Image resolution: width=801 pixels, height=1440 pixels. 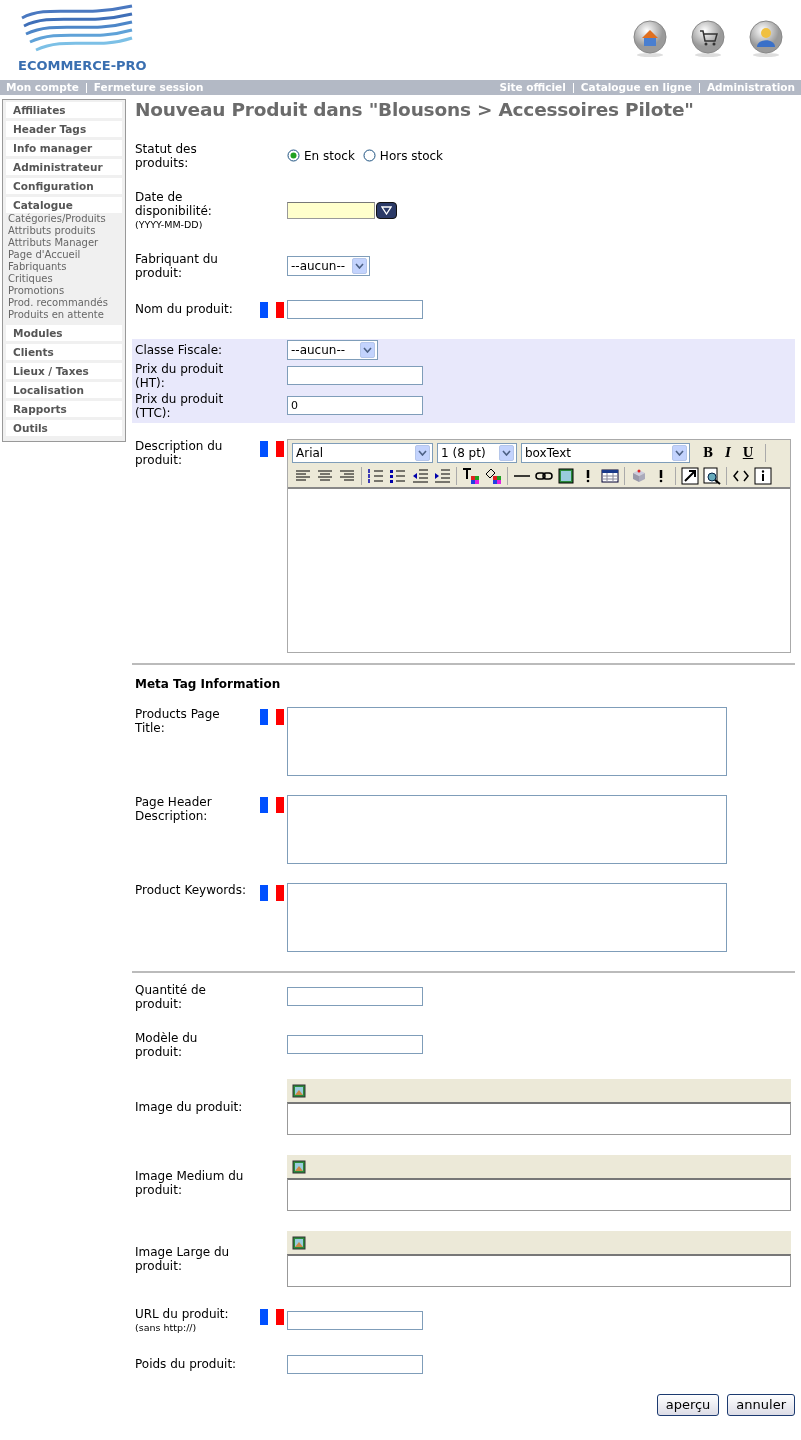 What do you see at coordinates (728, 452) in the screenshot?
I see `italic-button: I` at bounding box center [728, 452].